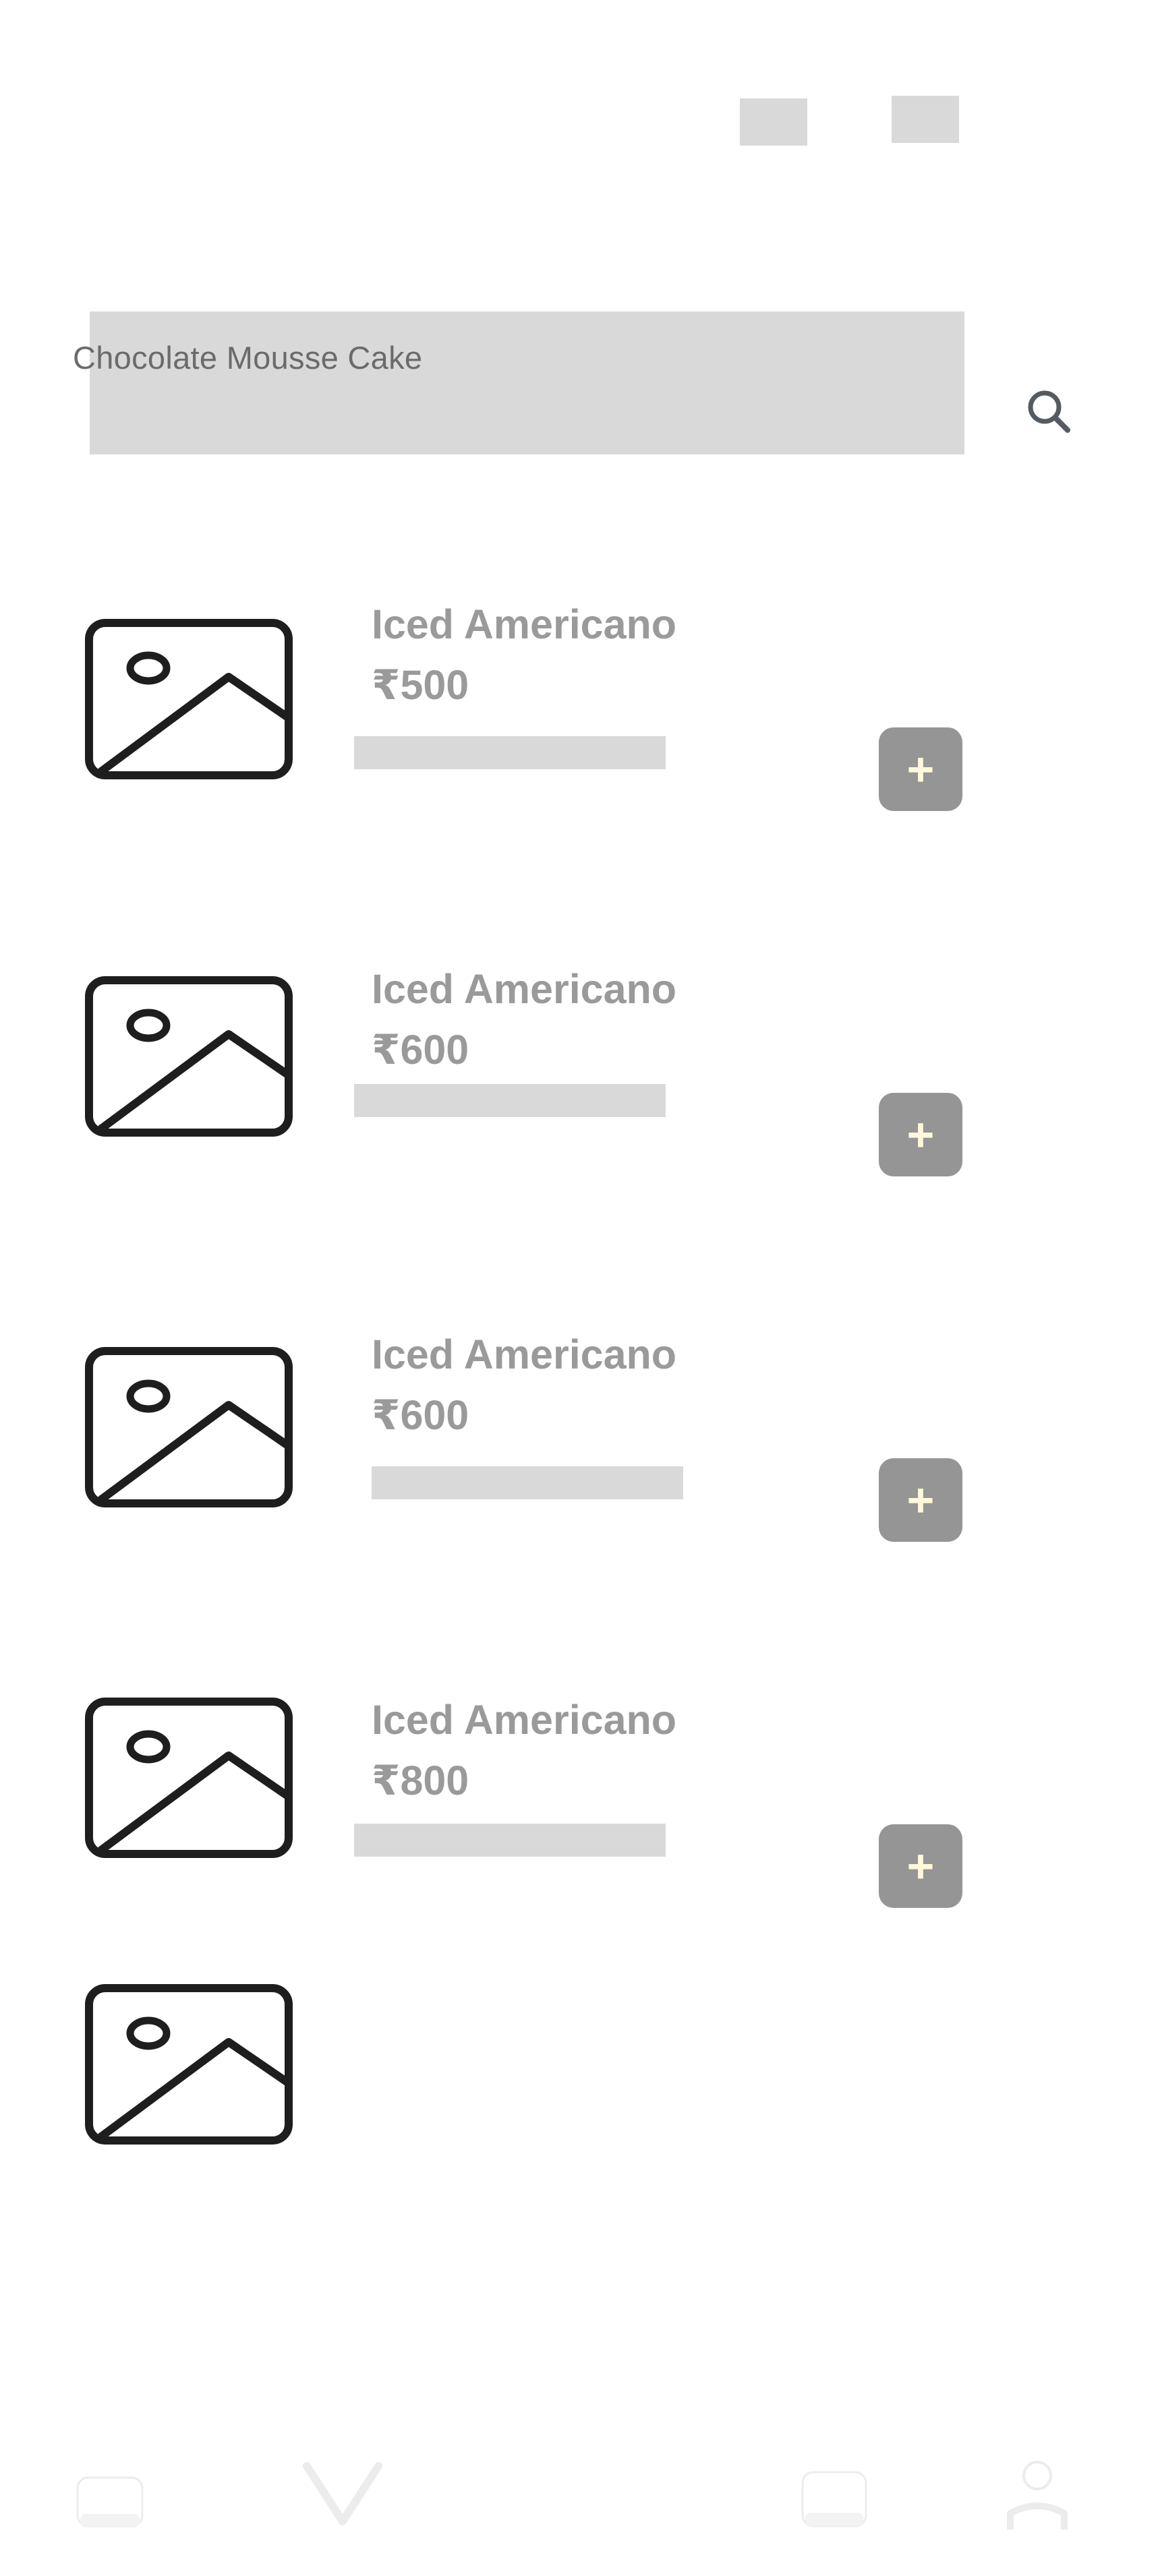 The width and height of the screenshot is (1158, 2576). I want to click on product-row: Iced Americano ₹500 +, so click(579, 707).